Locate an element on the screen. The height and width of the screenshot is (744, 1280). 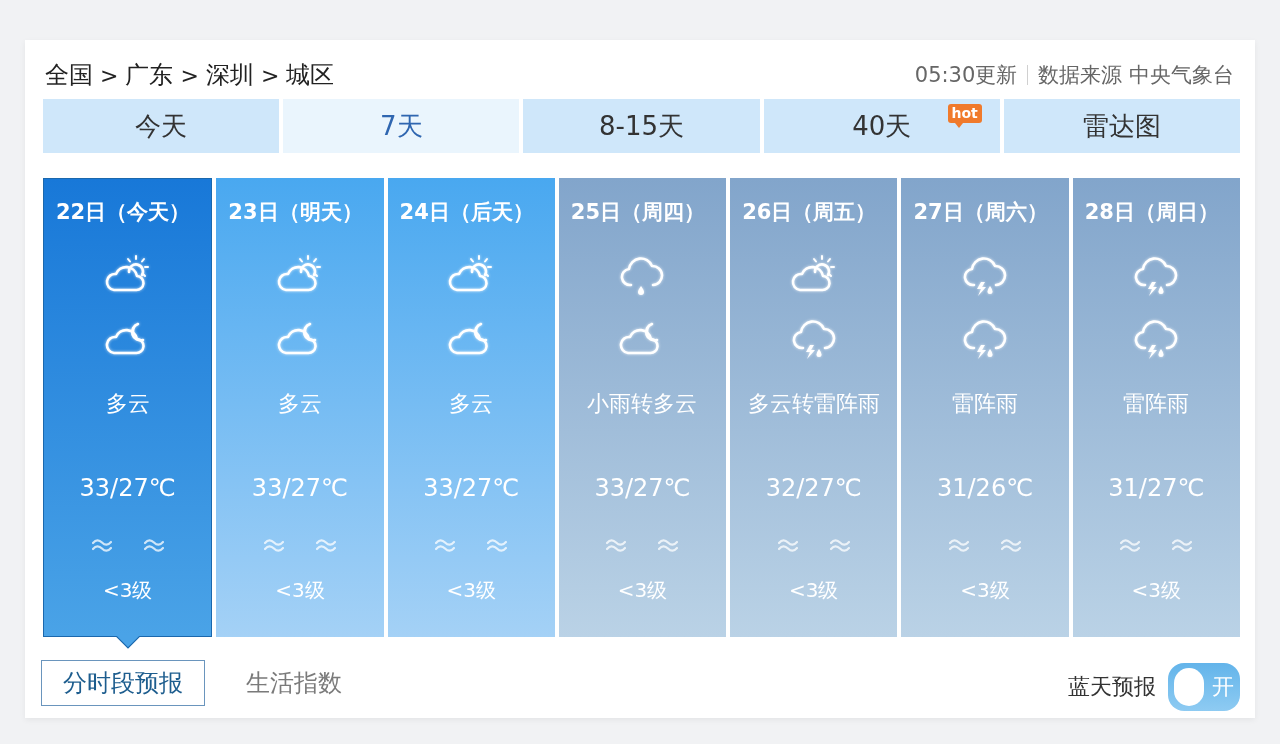
update-time-text: 05:30更新 is located at coordinates (966, 75).